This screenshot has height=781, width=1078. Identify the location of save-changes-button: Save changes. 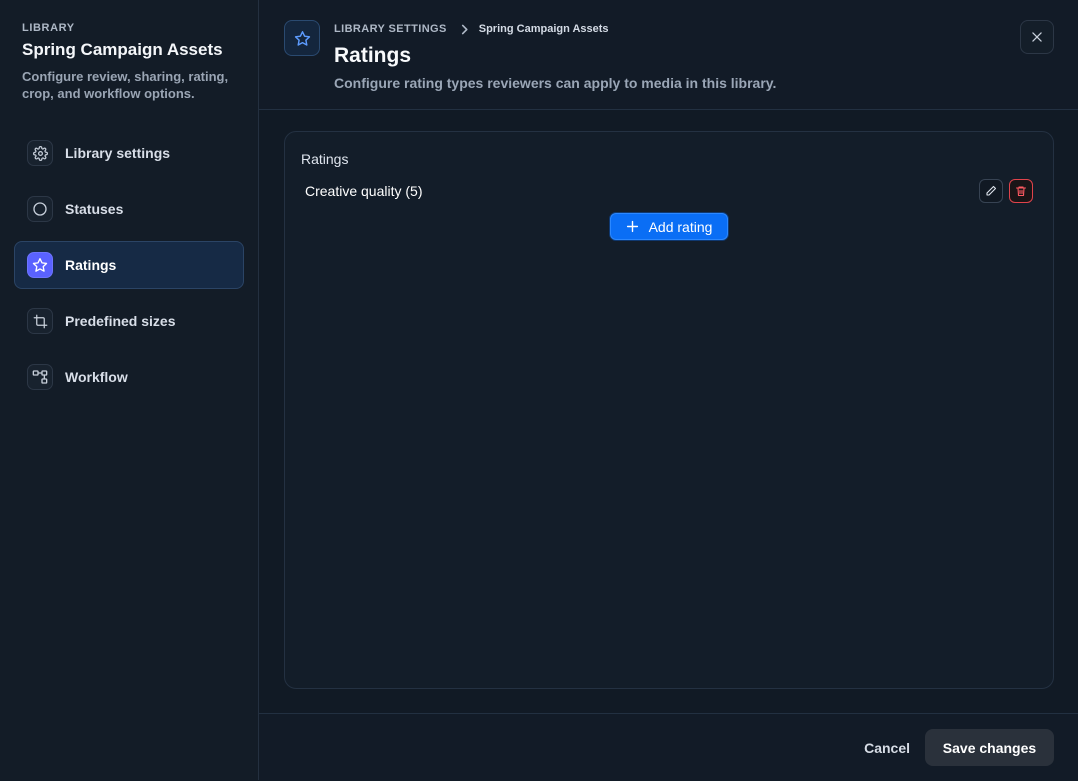
(989, 747).